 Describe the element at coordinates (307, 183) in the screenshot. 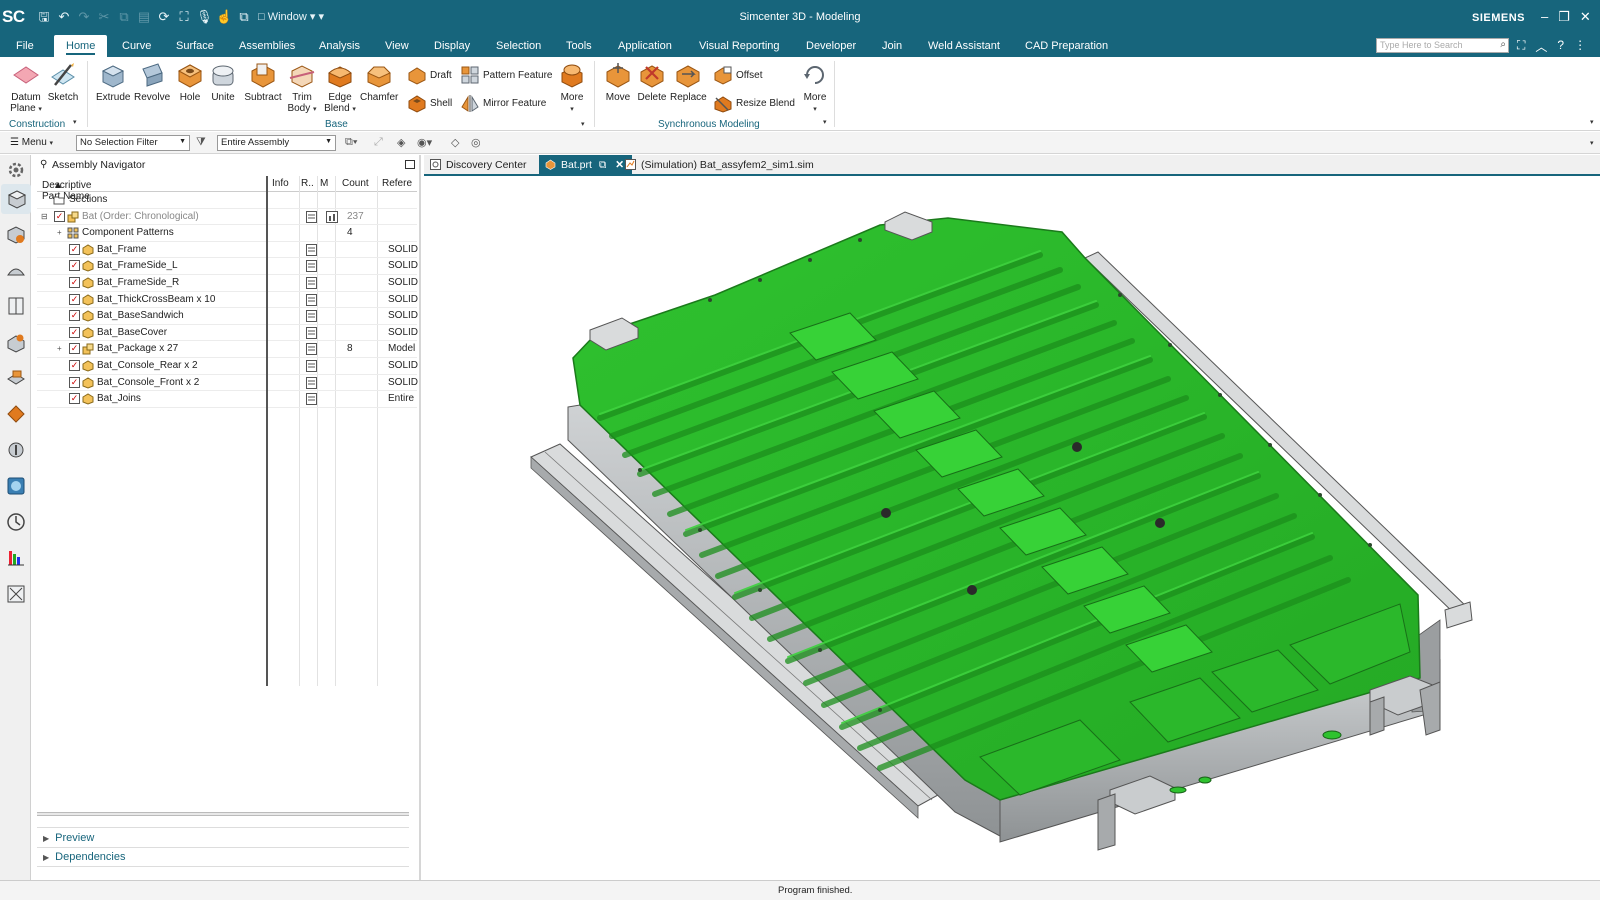

I see `column-r: R..` at that location.